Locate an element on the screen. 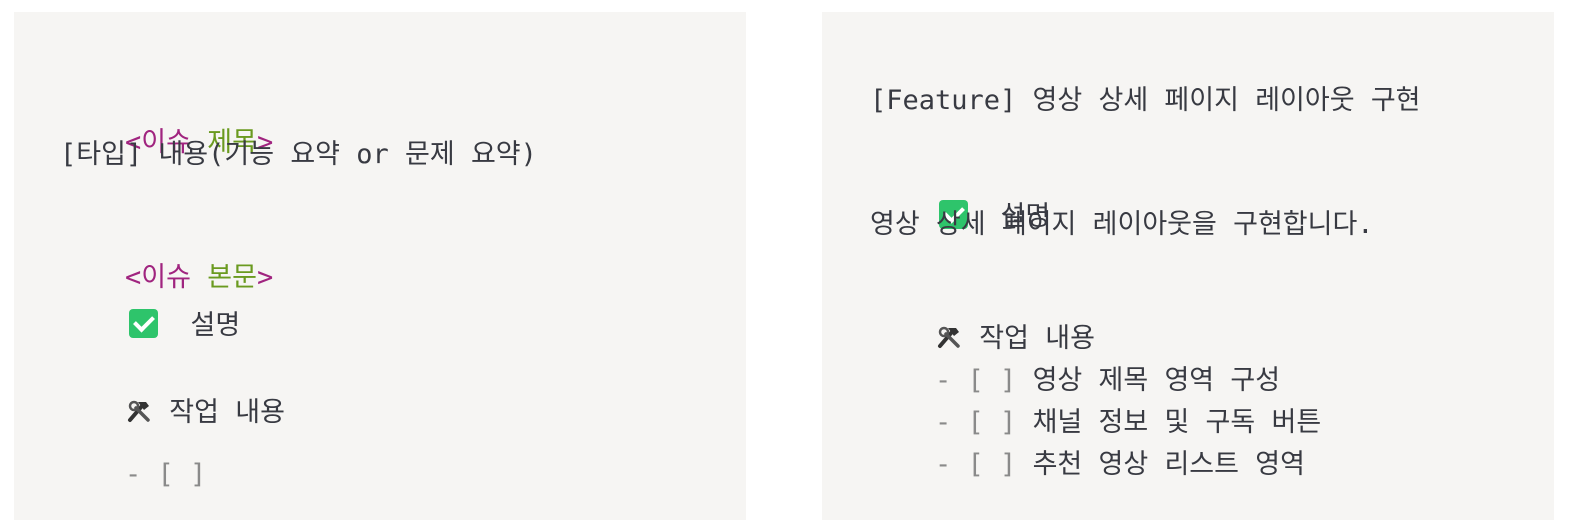  example-description-text: 영상 상세 페이지 레이아웃을 구현합니다. is located at coordinates (1122, 224).